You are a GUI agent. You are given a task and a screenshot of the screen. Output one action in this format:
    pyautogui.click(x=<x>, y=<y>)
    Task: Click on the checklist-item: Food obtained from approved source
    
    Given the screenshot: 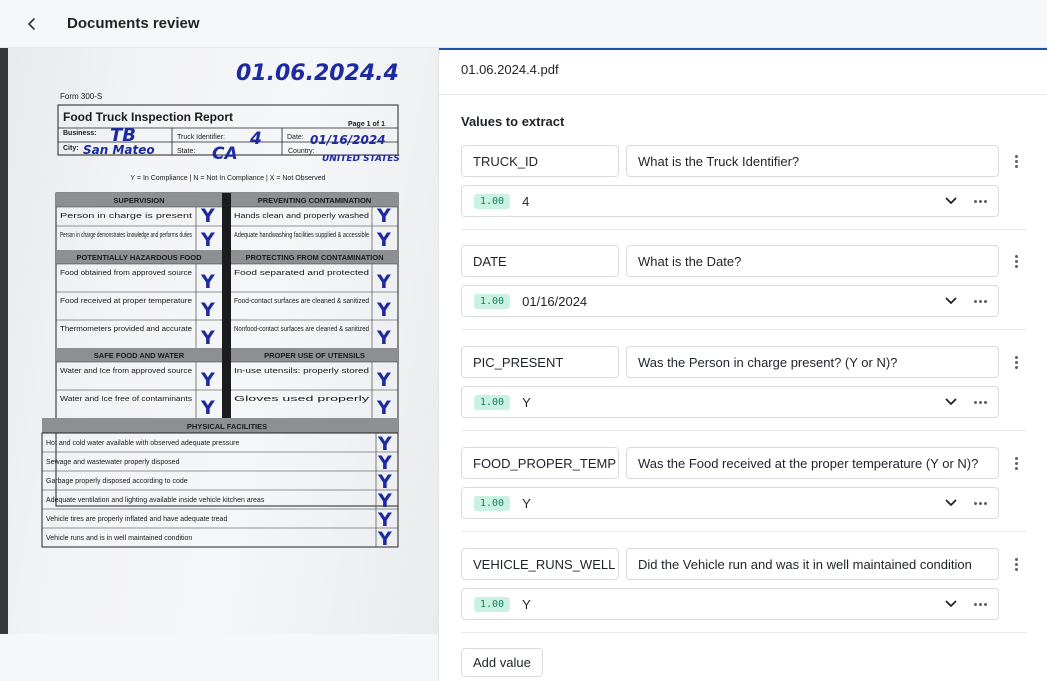 What is the action you would take?
    pyautogui.click(x=126, y=273)
    